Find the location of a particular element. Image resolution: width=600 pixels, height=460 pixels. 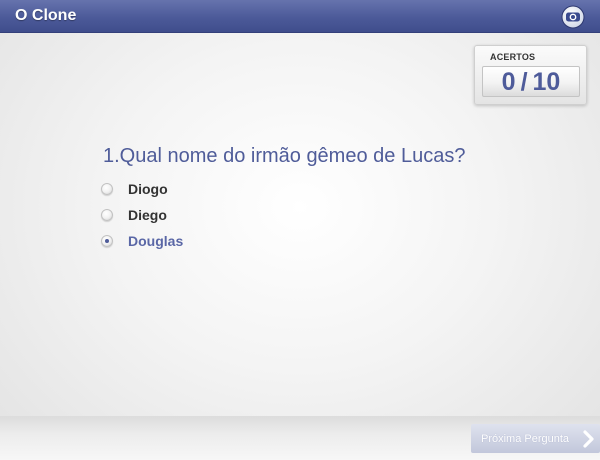

globo-logo-icon is located at coordinates (573, 17).